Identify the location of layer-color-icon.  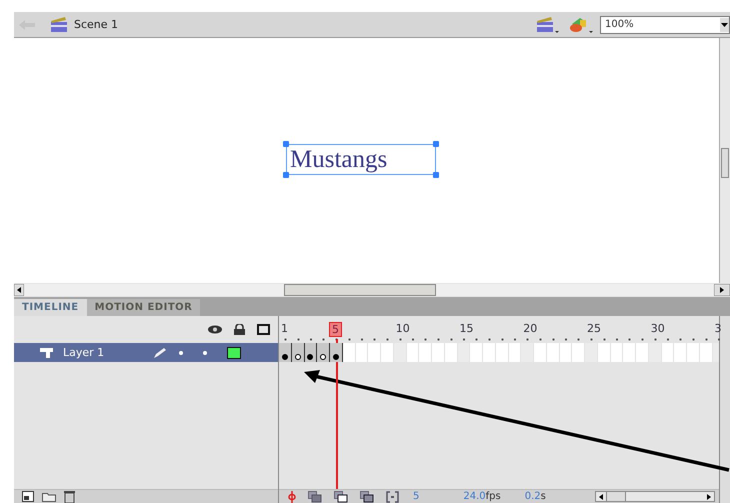
(234, 352).